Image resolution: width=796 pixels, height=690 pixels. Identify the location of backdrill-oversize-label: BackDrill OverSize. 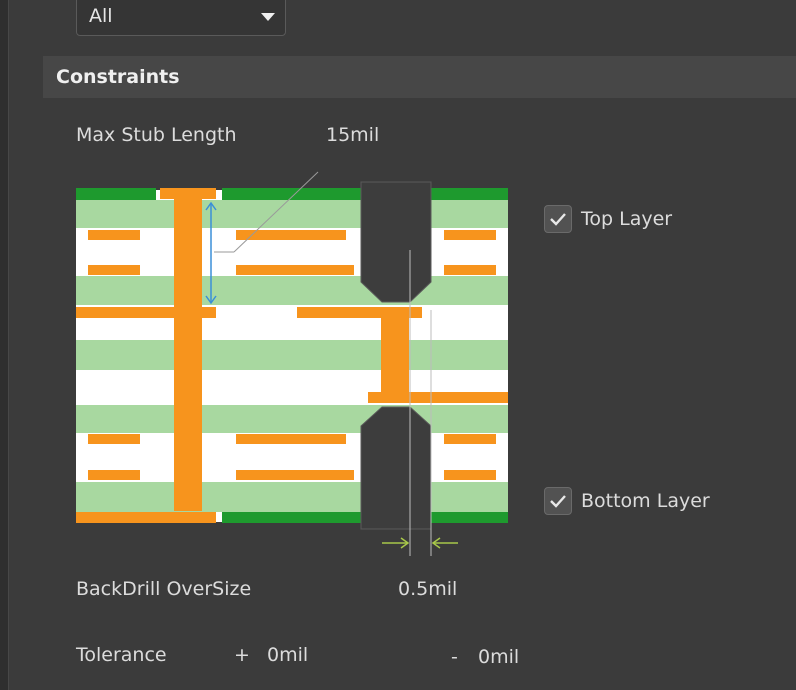
(164, 589).